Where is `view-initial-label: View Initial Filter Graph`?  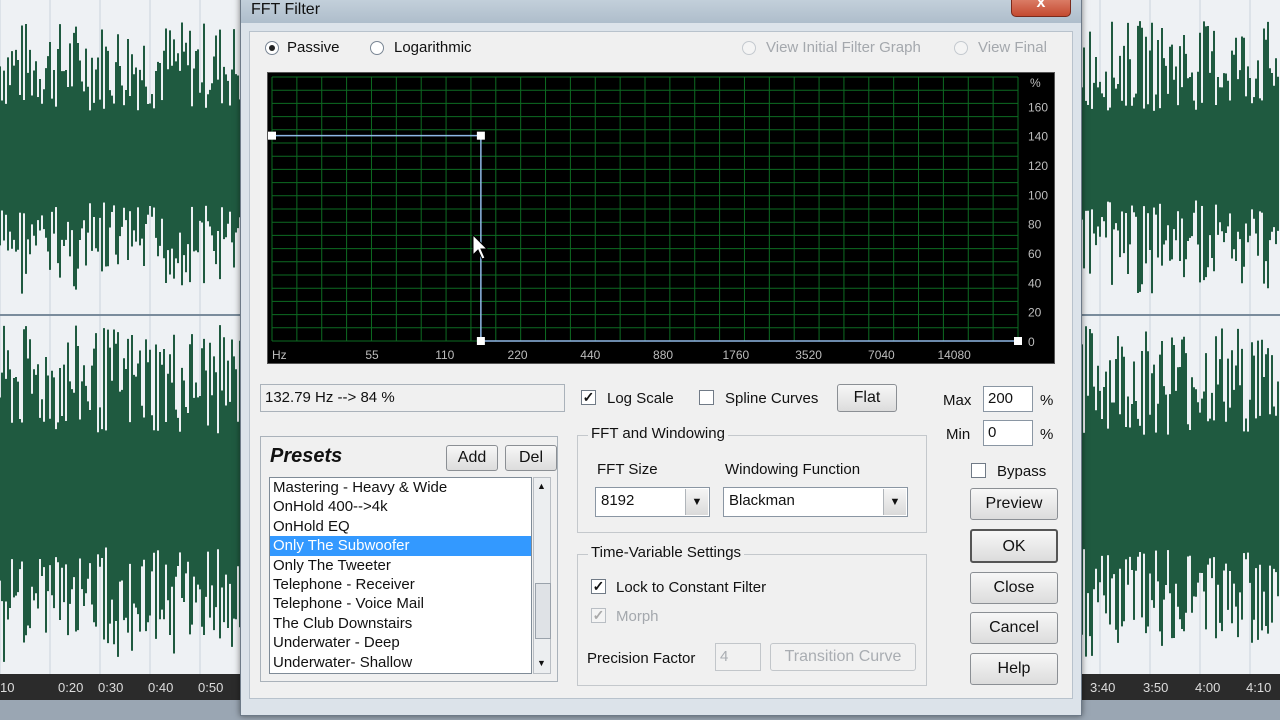 view-initial-label: View Initial Filter Graph is located at coordinates (843, 47).